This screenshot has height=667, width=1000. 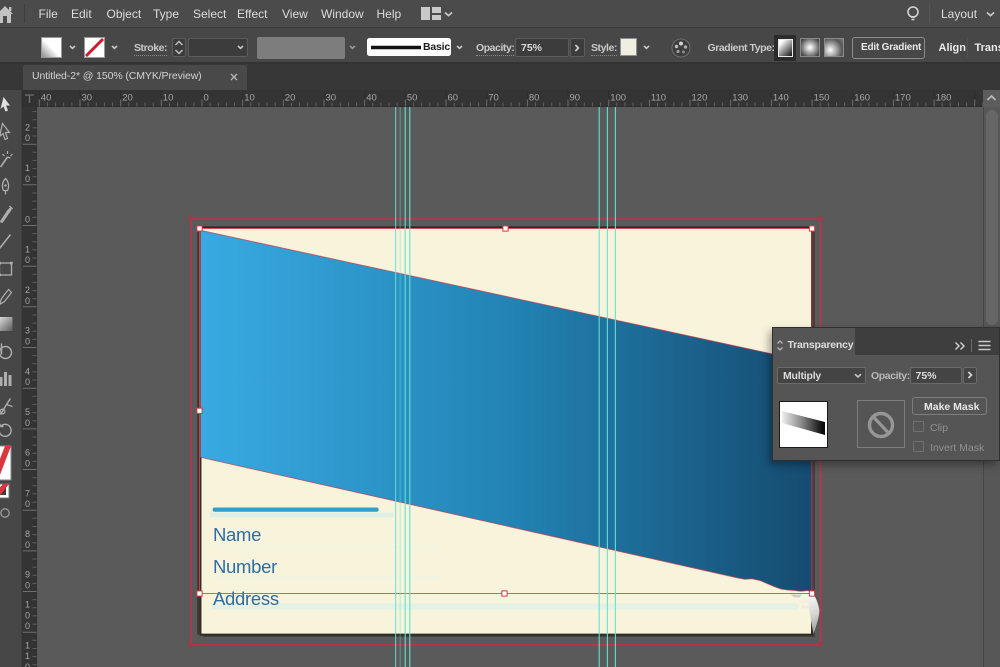 What do you see at coordinates (493, 98) in the screenshot?
I see `svg-text: 70` at bounding box center [493, 98].